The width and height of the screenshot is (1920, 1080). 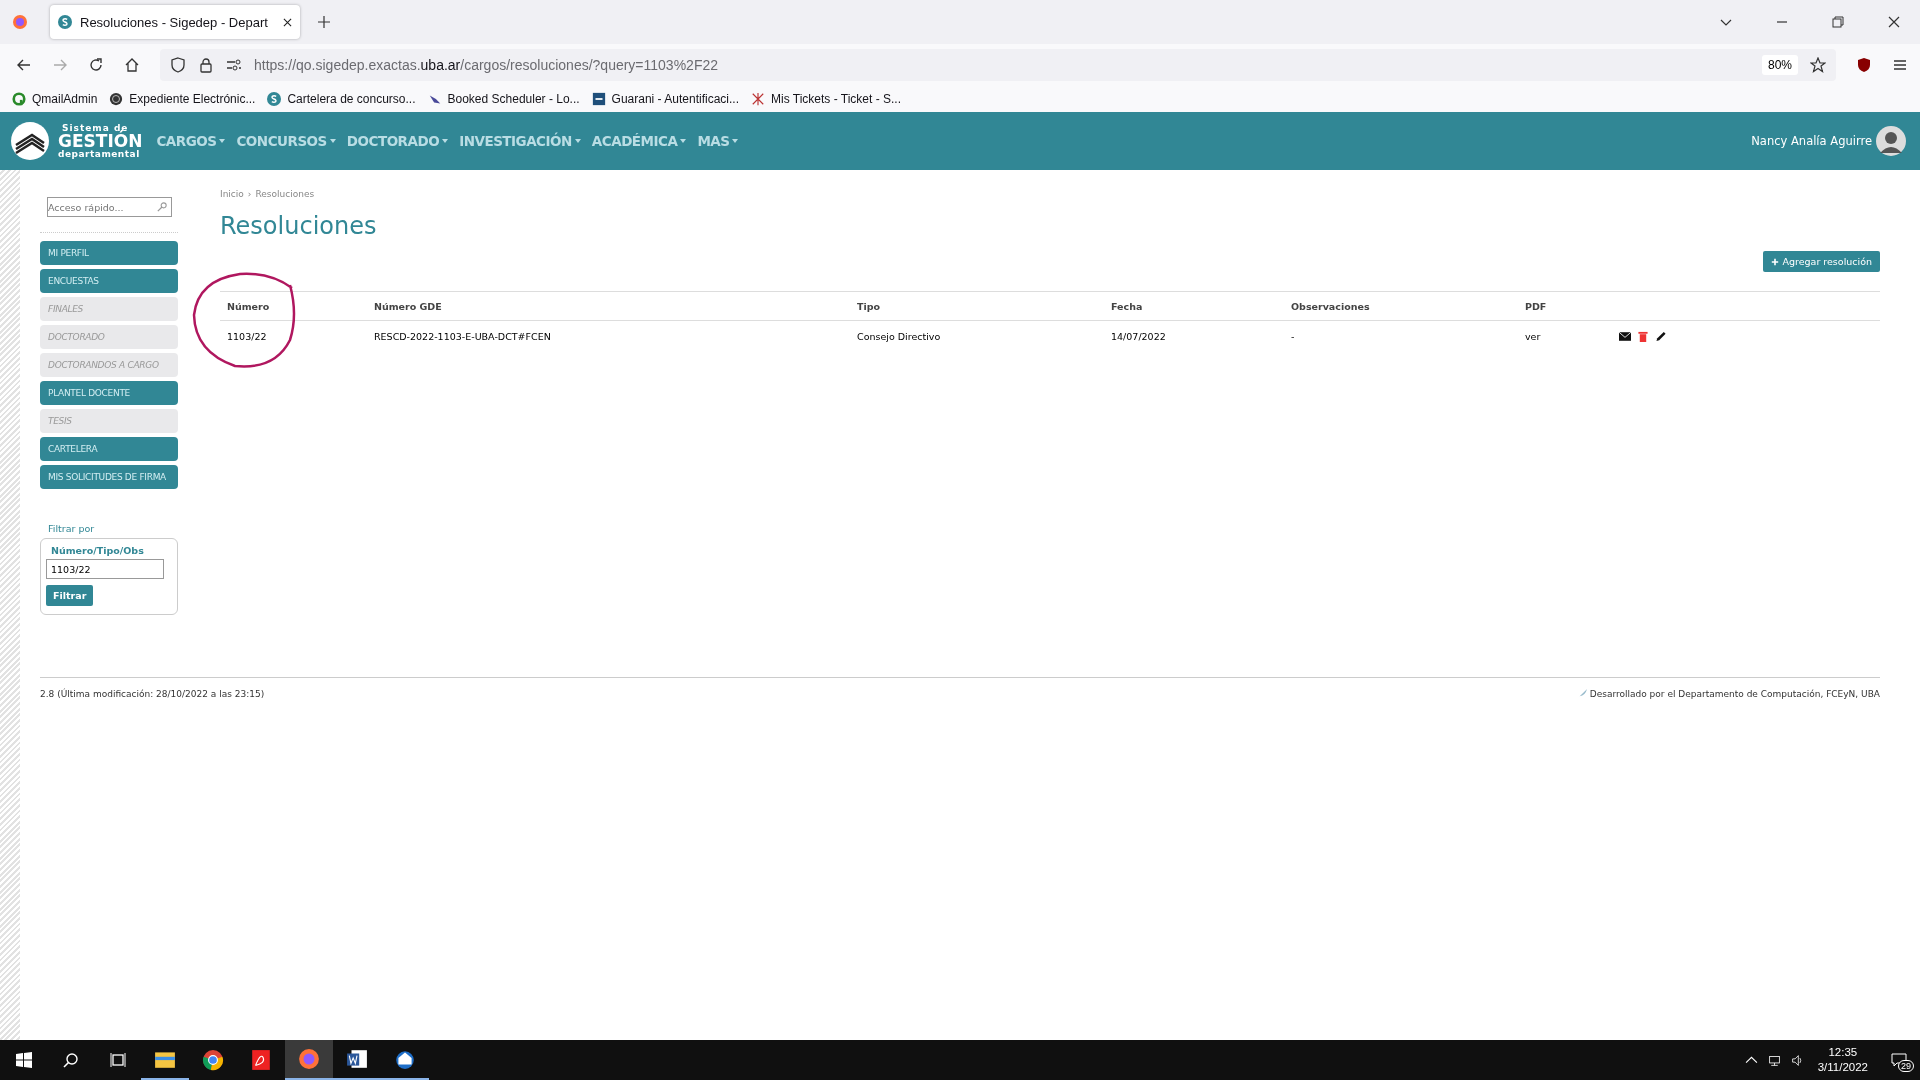 I want to click on user-name: Nancy Analía Aguirre, so click(x=1811, y=141).